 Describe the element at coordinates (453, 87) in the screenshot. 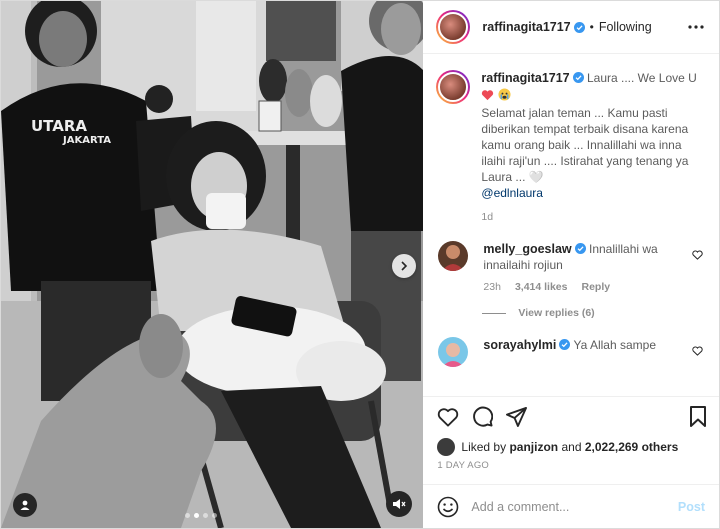

I see `caption-author-avatar` at that location.